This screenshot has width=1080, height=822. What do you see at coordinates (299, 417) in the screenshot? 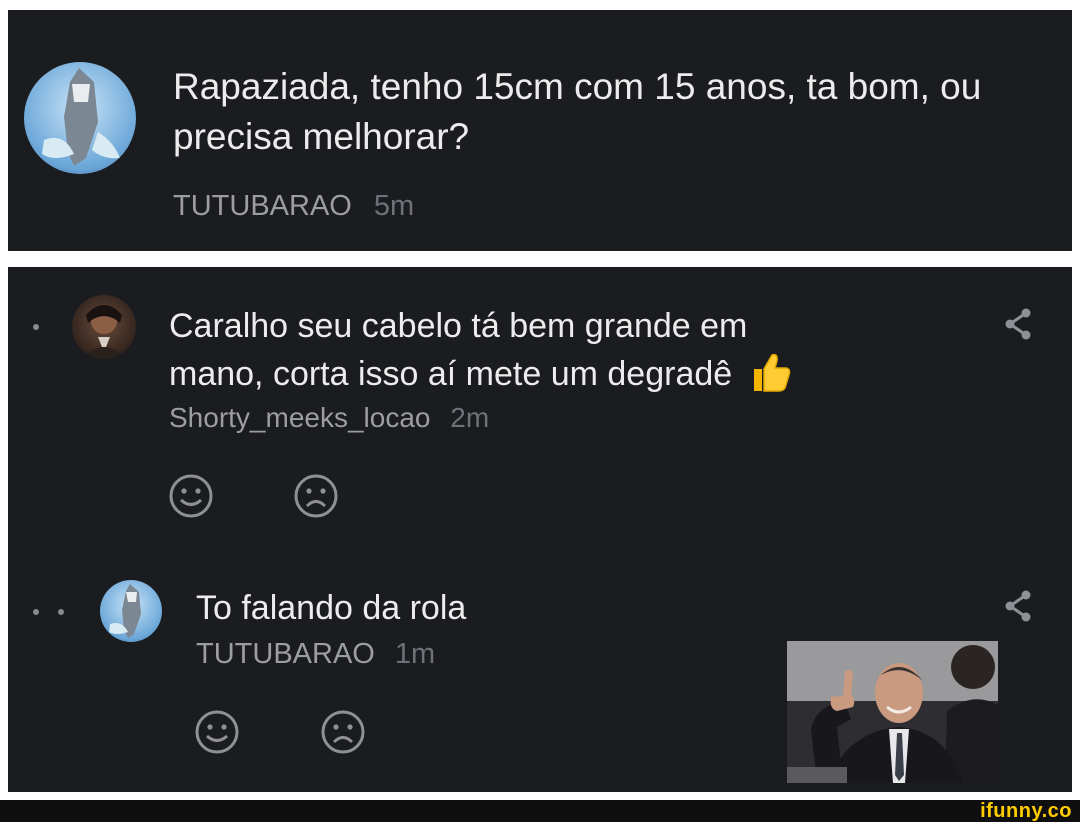
I see `comment-author: Shorty_meeks_locao` at bounding box center [299, 417].